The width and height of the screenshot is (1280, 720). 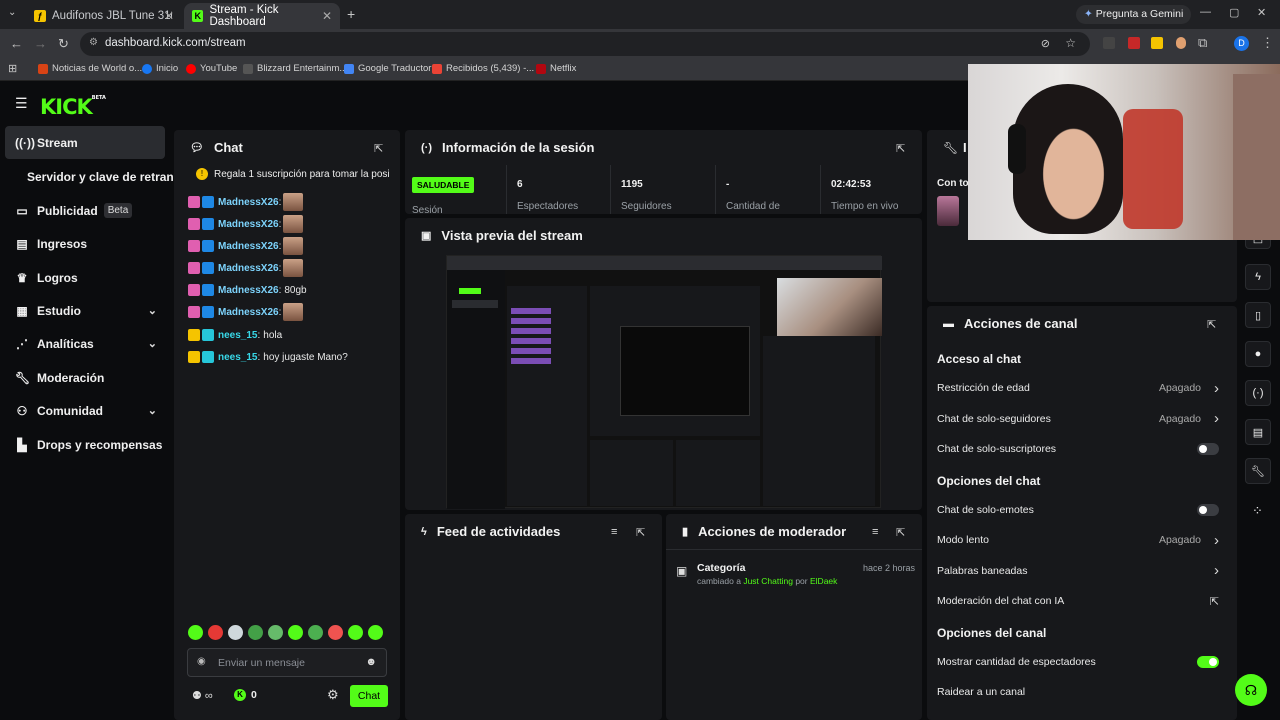 I want to click on profile-avatar: D, so click(x=1241, y=43).